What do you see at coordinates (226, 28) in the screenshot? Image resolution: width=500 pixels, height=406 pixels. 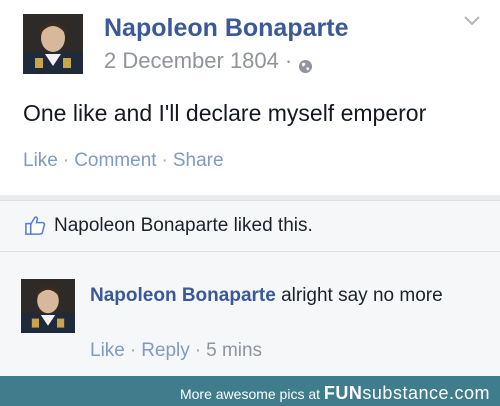 I see `post-author-name: Napoleon Bonaparte` at bounding box center [226, 28].